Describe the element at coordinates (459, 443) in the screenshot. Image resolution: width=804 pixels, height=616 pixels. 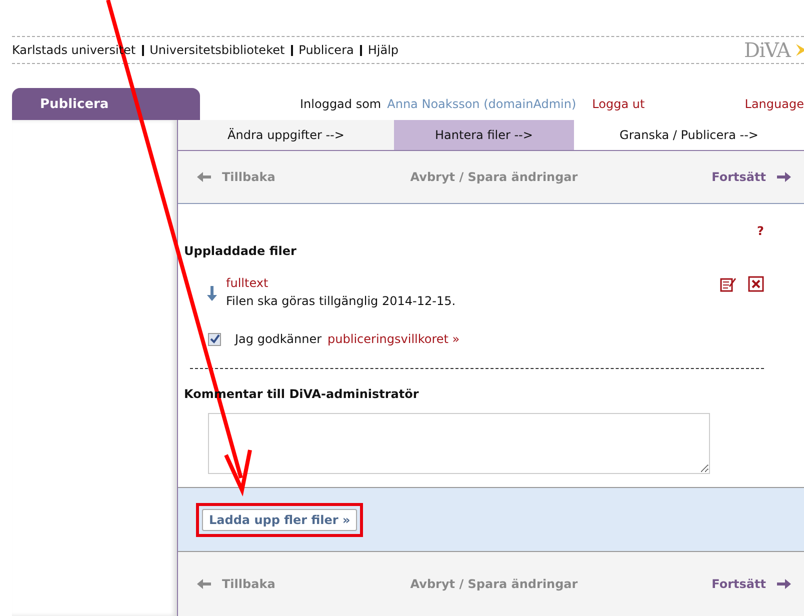
I see `comment-field` at that location.